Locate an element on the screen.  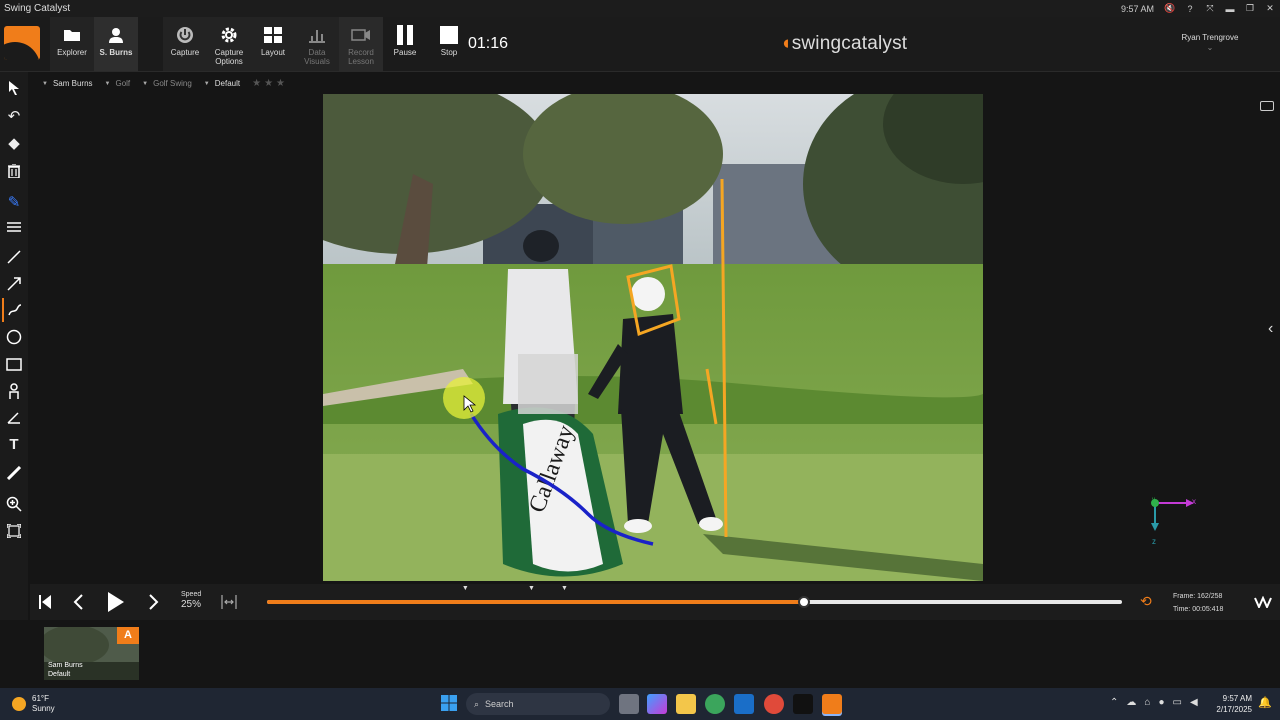
undo-icon: ↶ is located at coordinates (14, 116).